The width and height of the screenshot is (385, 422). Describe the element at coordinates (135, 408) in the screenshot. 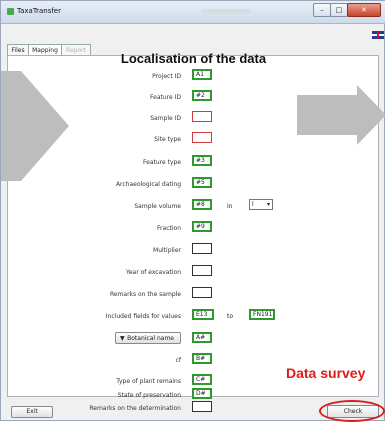

I see `label-remarks-determination: Remarks on the determination` at that location.